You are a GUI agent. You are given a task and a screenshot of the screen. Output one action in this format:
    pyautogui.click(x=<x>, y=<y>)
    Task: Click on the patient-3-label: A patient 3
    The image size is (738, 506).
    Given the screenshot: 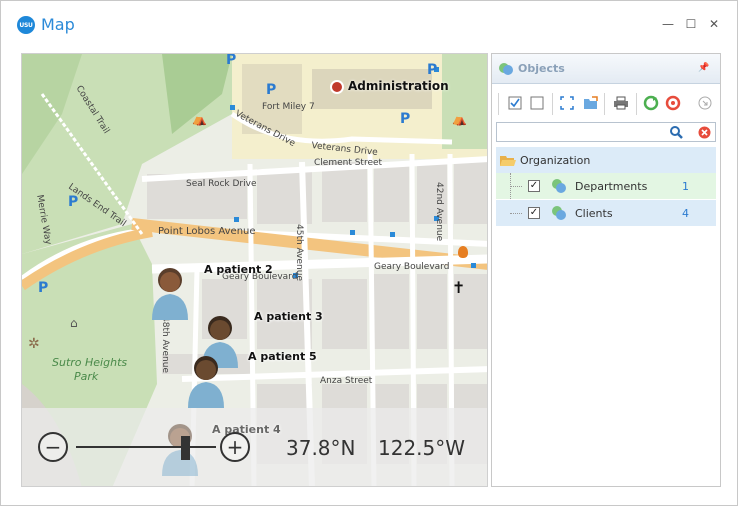 What is the action you would take?
    pyautogui.click(x=288, y=316)
    